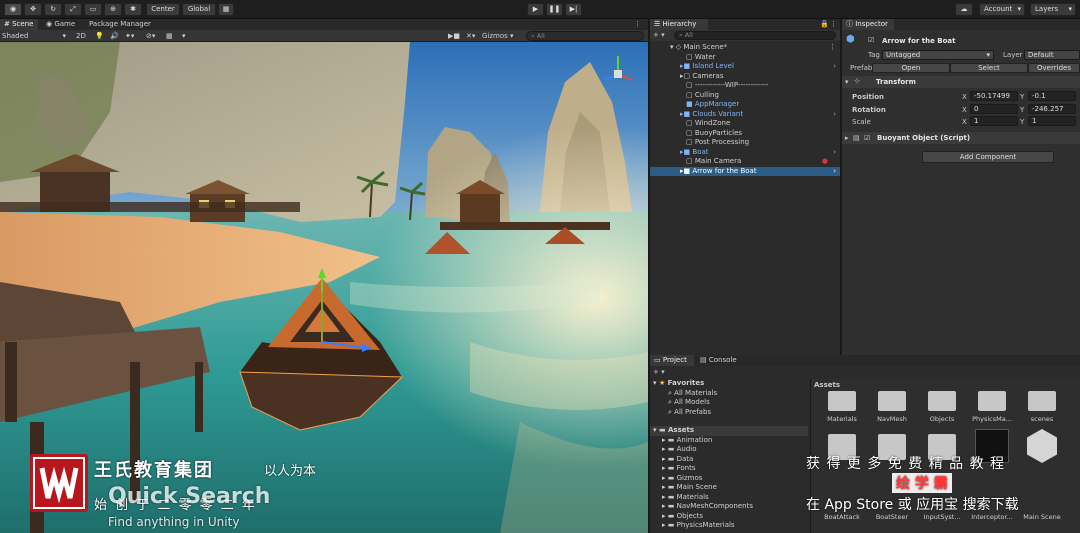  What do you see at coordinates (53, 9) in the screenshot?
I see `rotate-tool-button: ↻` at bounding box center [53, 9].